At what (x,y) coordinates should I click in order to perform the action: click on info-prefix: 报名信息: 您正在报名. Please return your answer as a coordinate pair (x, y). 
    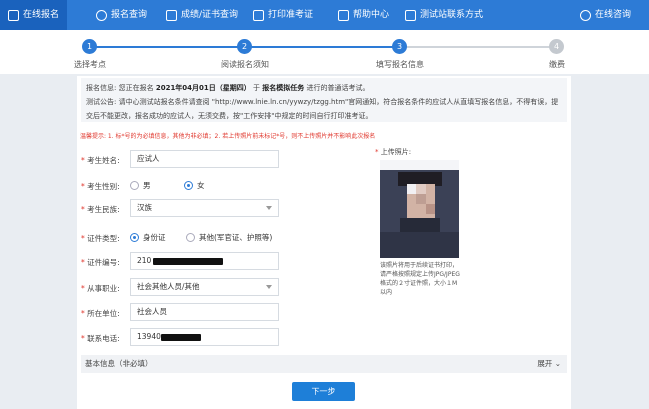
    Looking at the image, I should click on (120, 88).